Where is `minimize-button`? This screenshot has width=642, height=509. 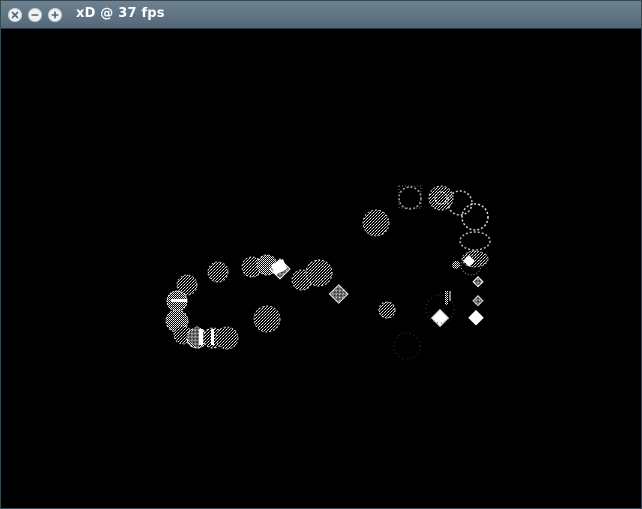
minimize-button is located at coordinates (35, 15).